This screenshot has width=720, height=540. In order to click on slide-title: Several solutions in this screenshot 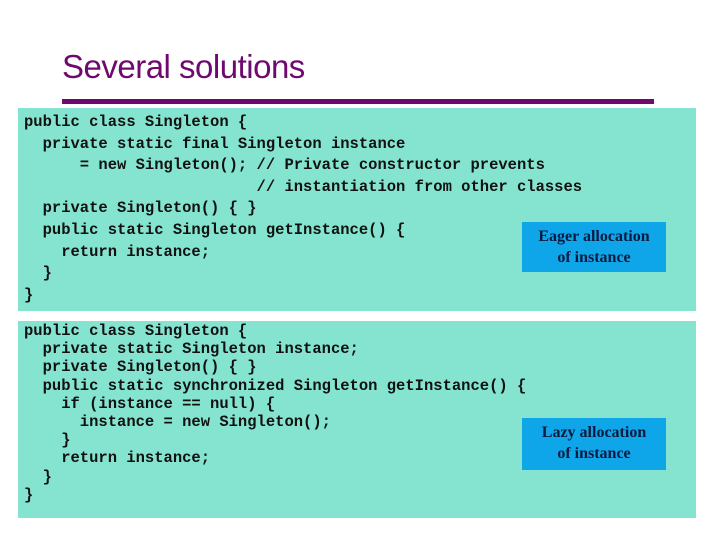, I will do `click(183, 66)`.